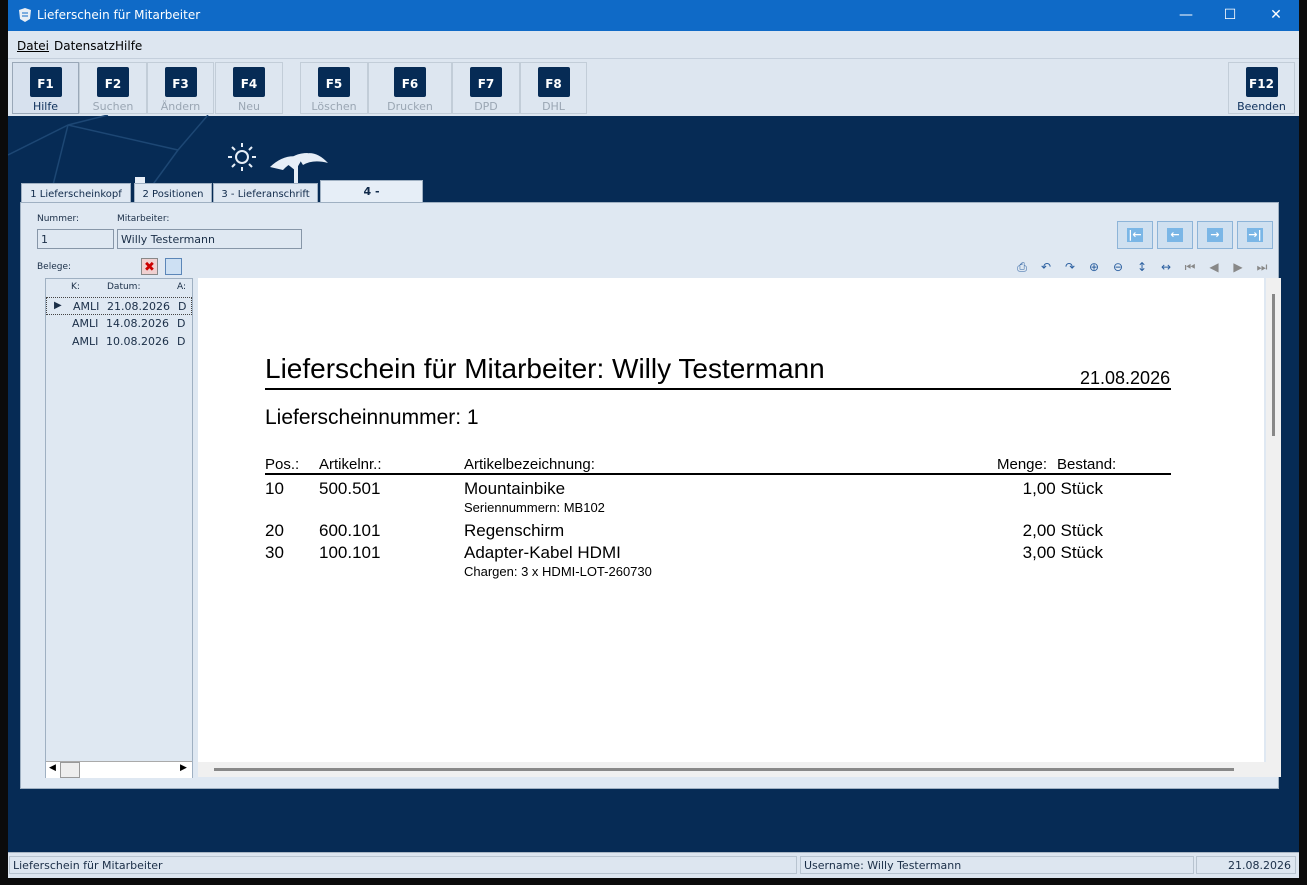 This screenshot has height=885, width=1307. Describe the element at coordinates (209, 239) in the screenshot. I see `mitarbeiter-field: Willy Testermann` at that location.